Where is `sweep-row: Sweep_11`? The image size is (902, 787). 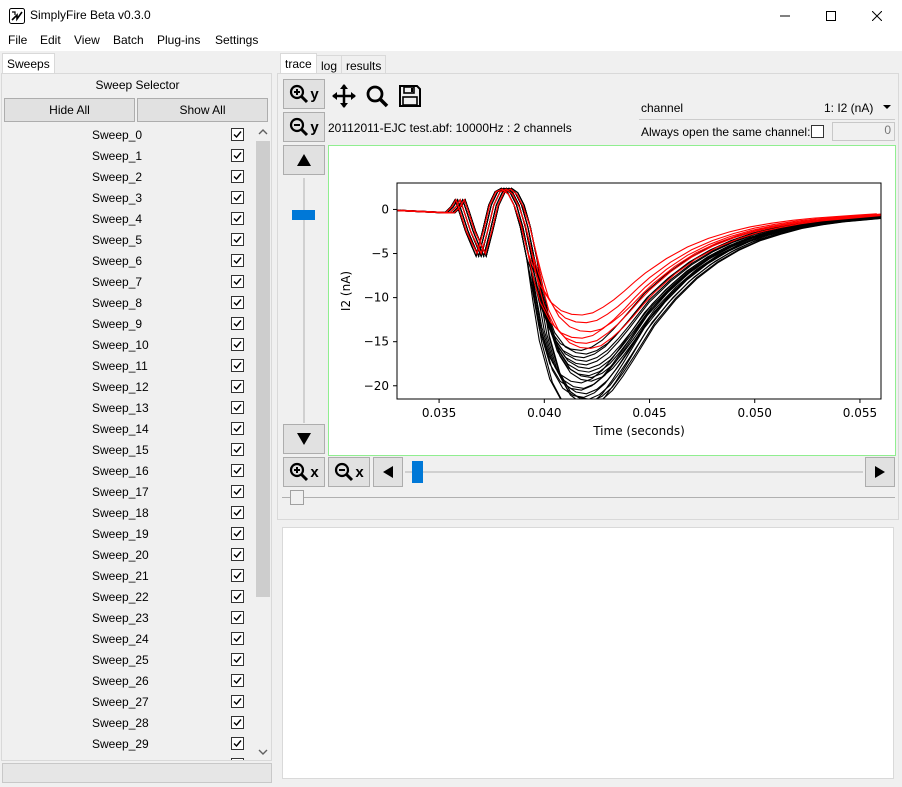
sweep-row: Sweep_11 is located at coordinates (129, 366).